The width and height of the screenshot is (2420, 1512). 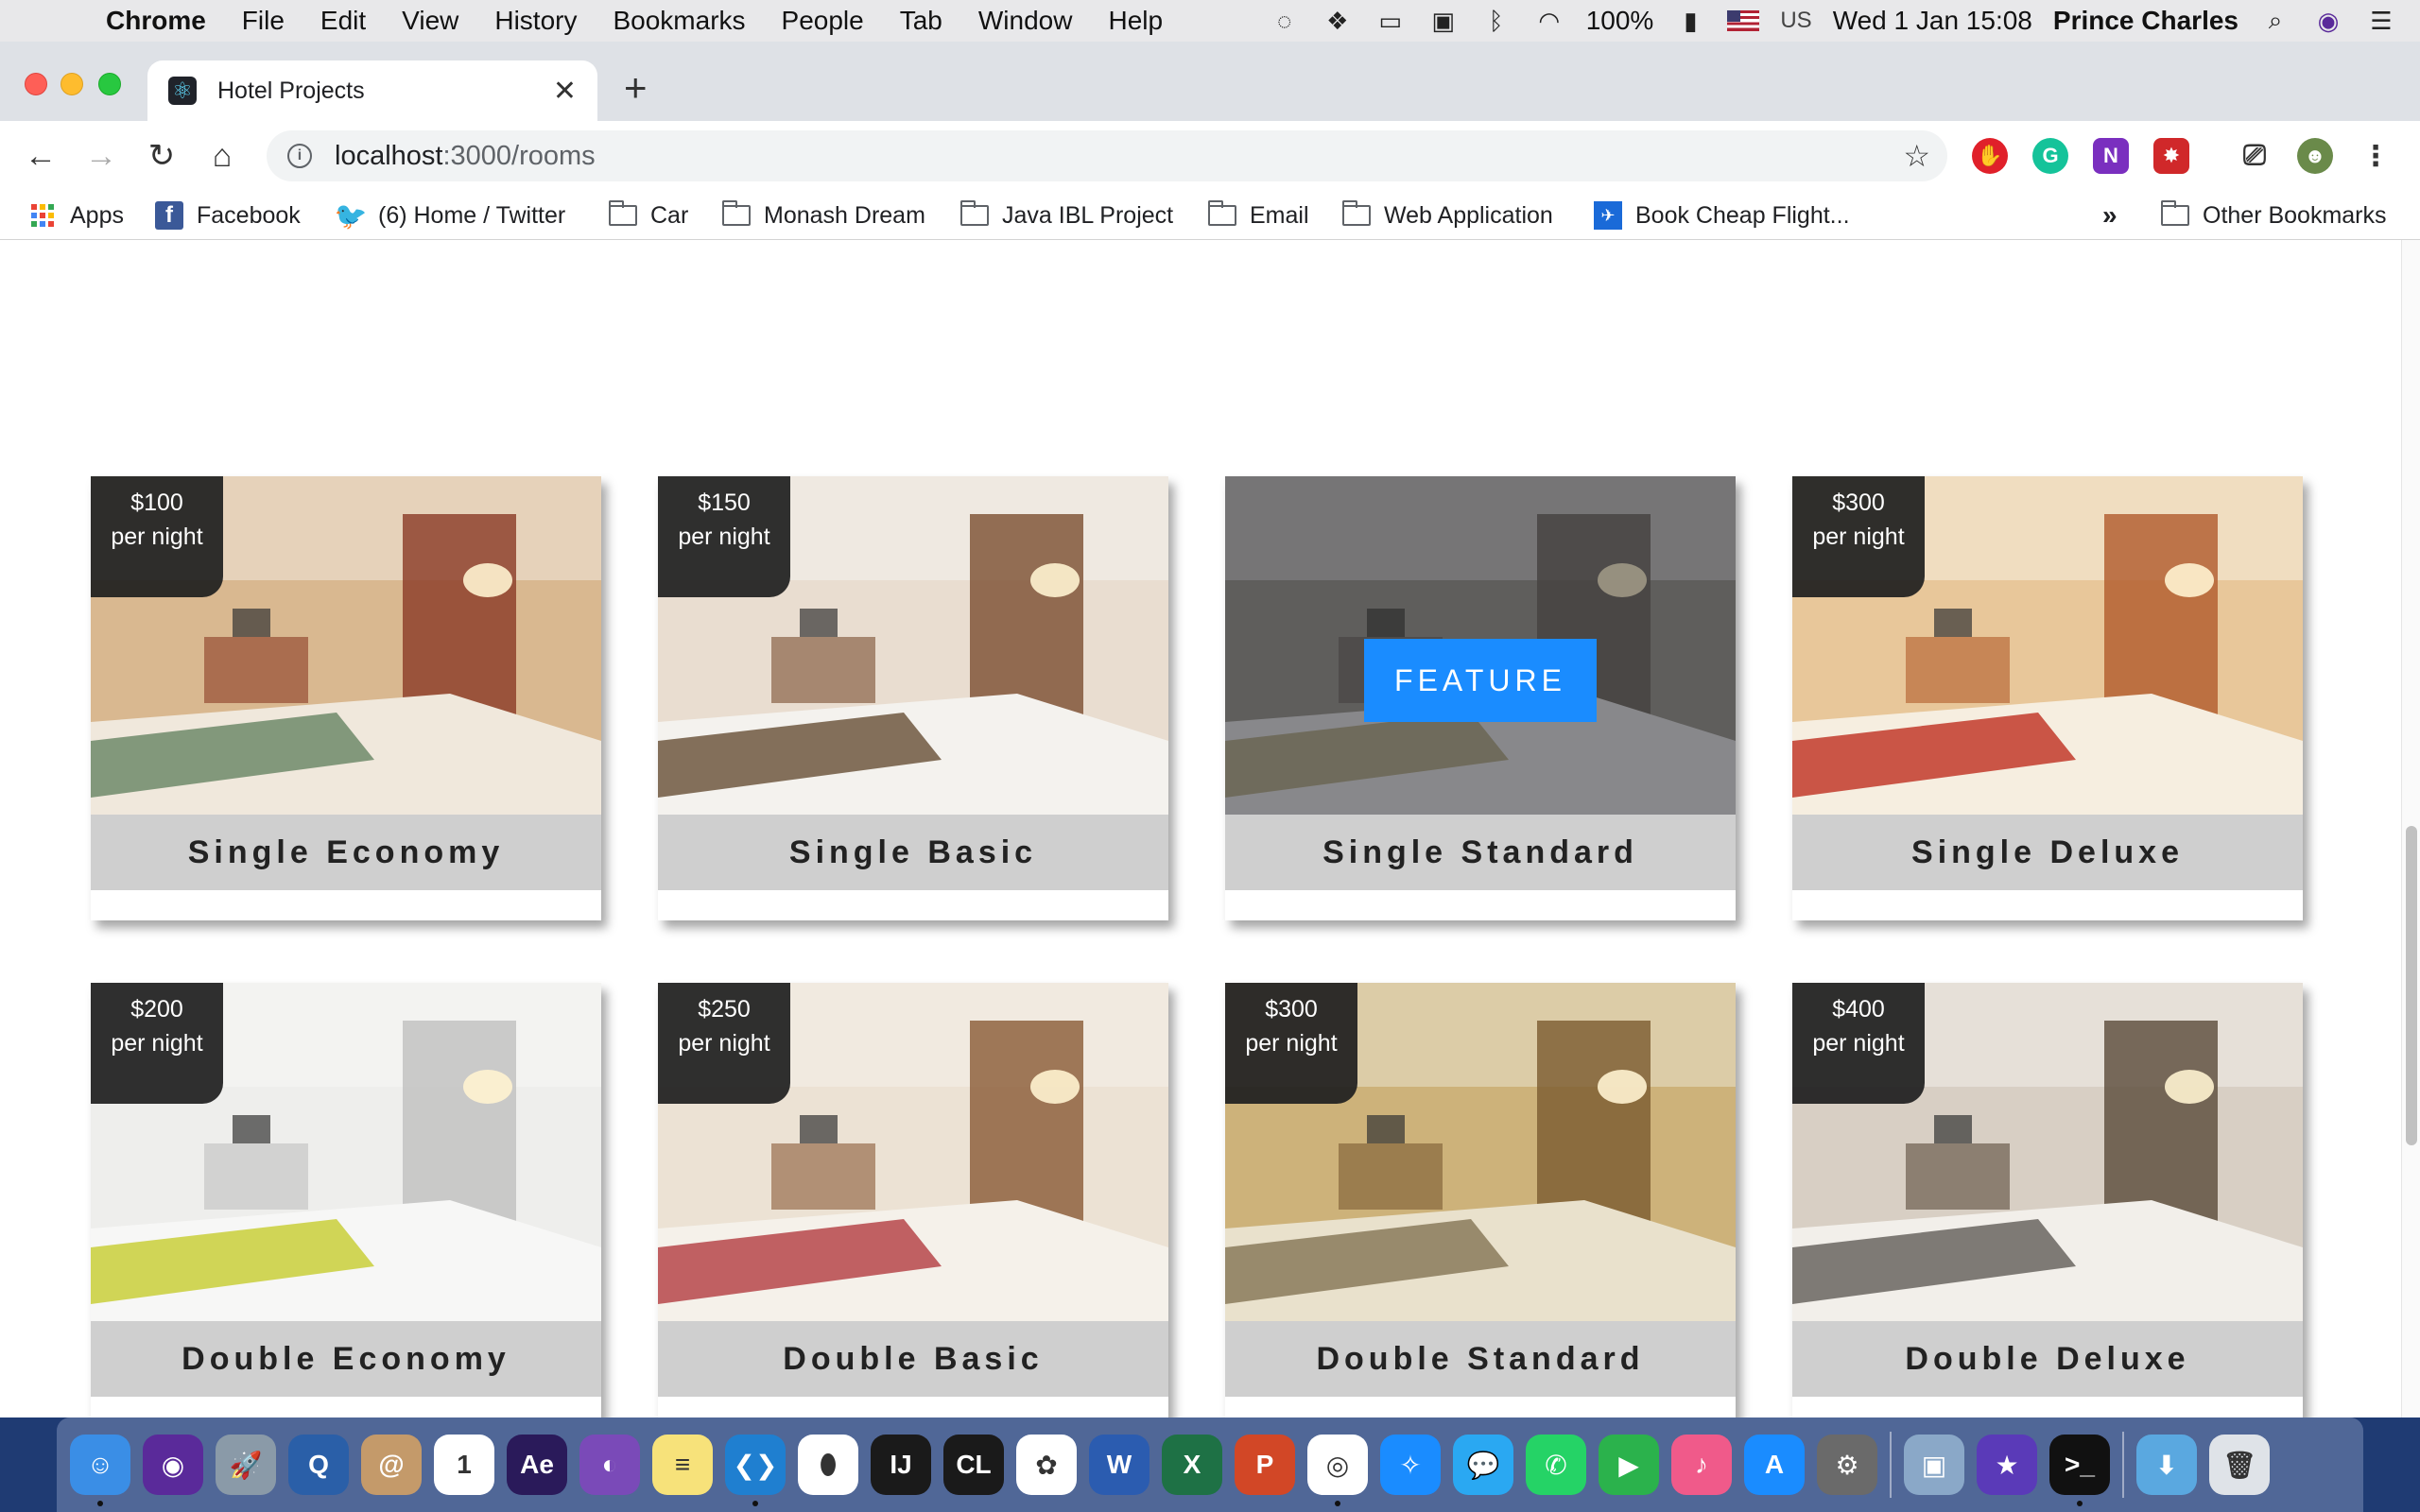 I want to click on room-card: $150 per night Single Basic, so click(x=913, y=698).